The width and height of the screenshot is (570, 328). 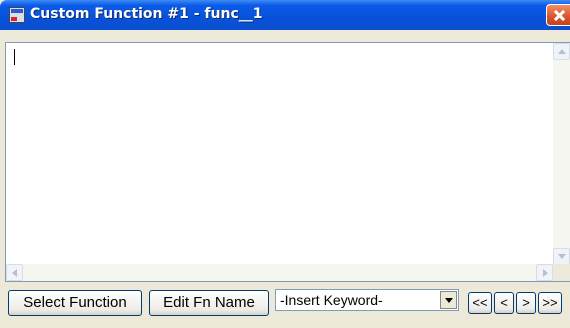 I want to click on nav-first-button: <<, so click(x=480, y=303).